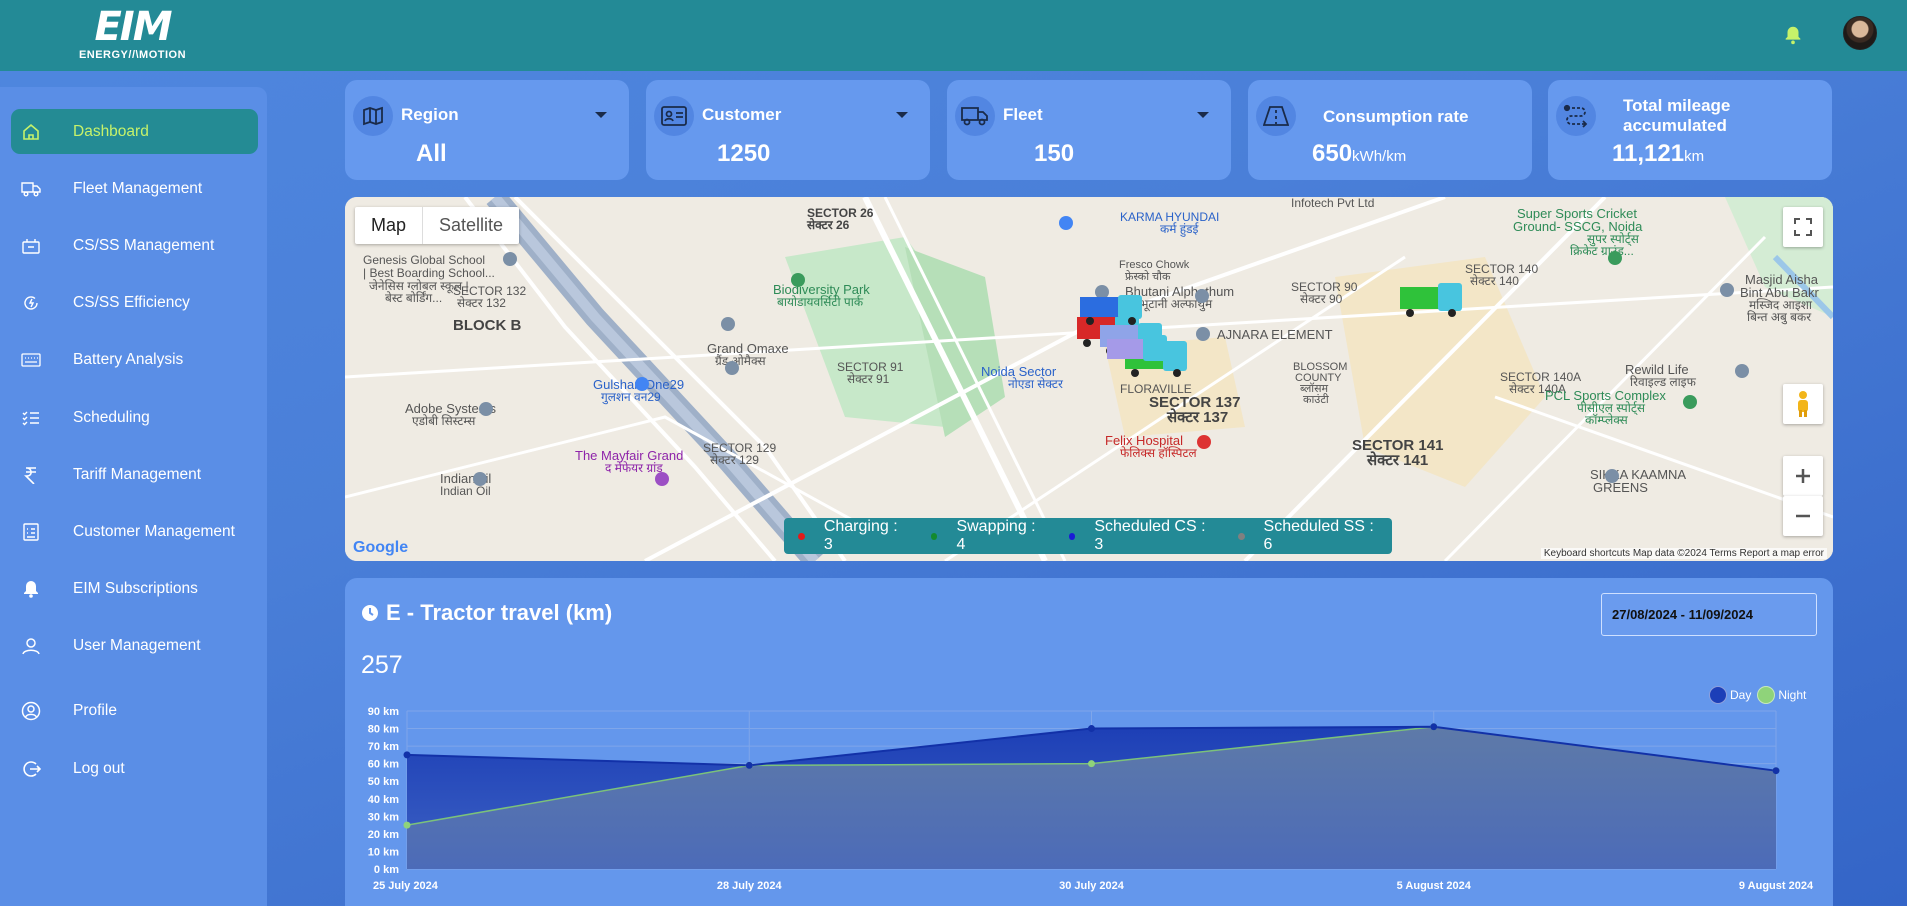 The height and width of the screenshot is (906, 1907). I want to click on logo-text: ENERGY//\MOTION, so click(132, 55).